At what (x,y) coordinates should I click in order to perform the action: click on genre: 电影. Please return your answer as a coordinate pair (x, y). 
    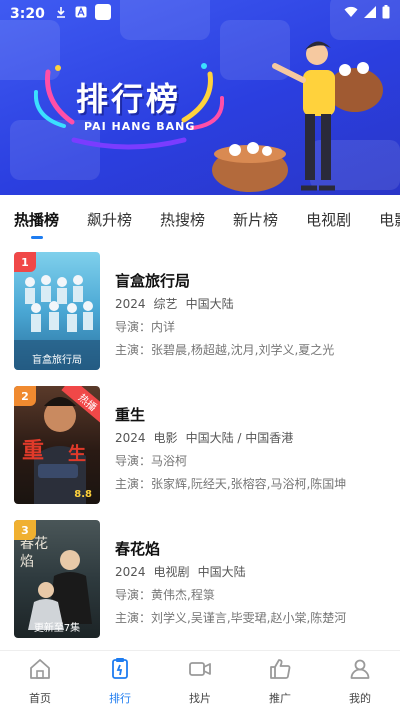
    Looking at the image, I should click on (165, 438).